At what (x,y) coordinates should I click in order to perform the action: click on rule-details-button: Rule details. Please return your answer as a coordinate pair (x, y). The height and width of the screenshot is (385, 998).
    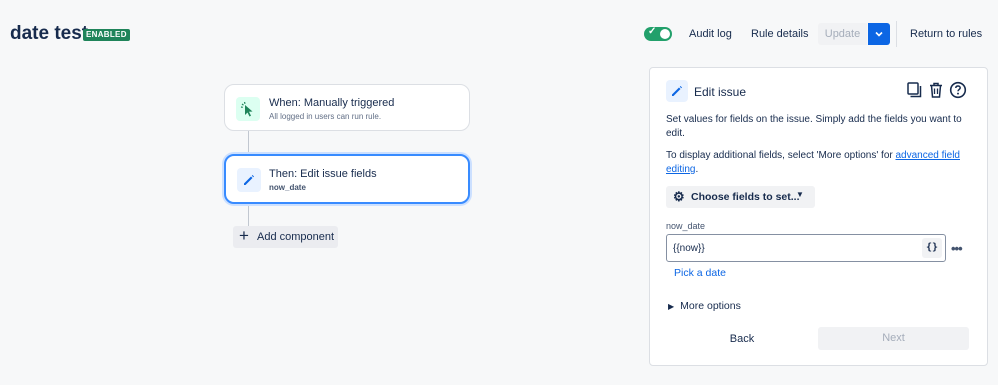
    Looking at the image, I should click on (779, 34).